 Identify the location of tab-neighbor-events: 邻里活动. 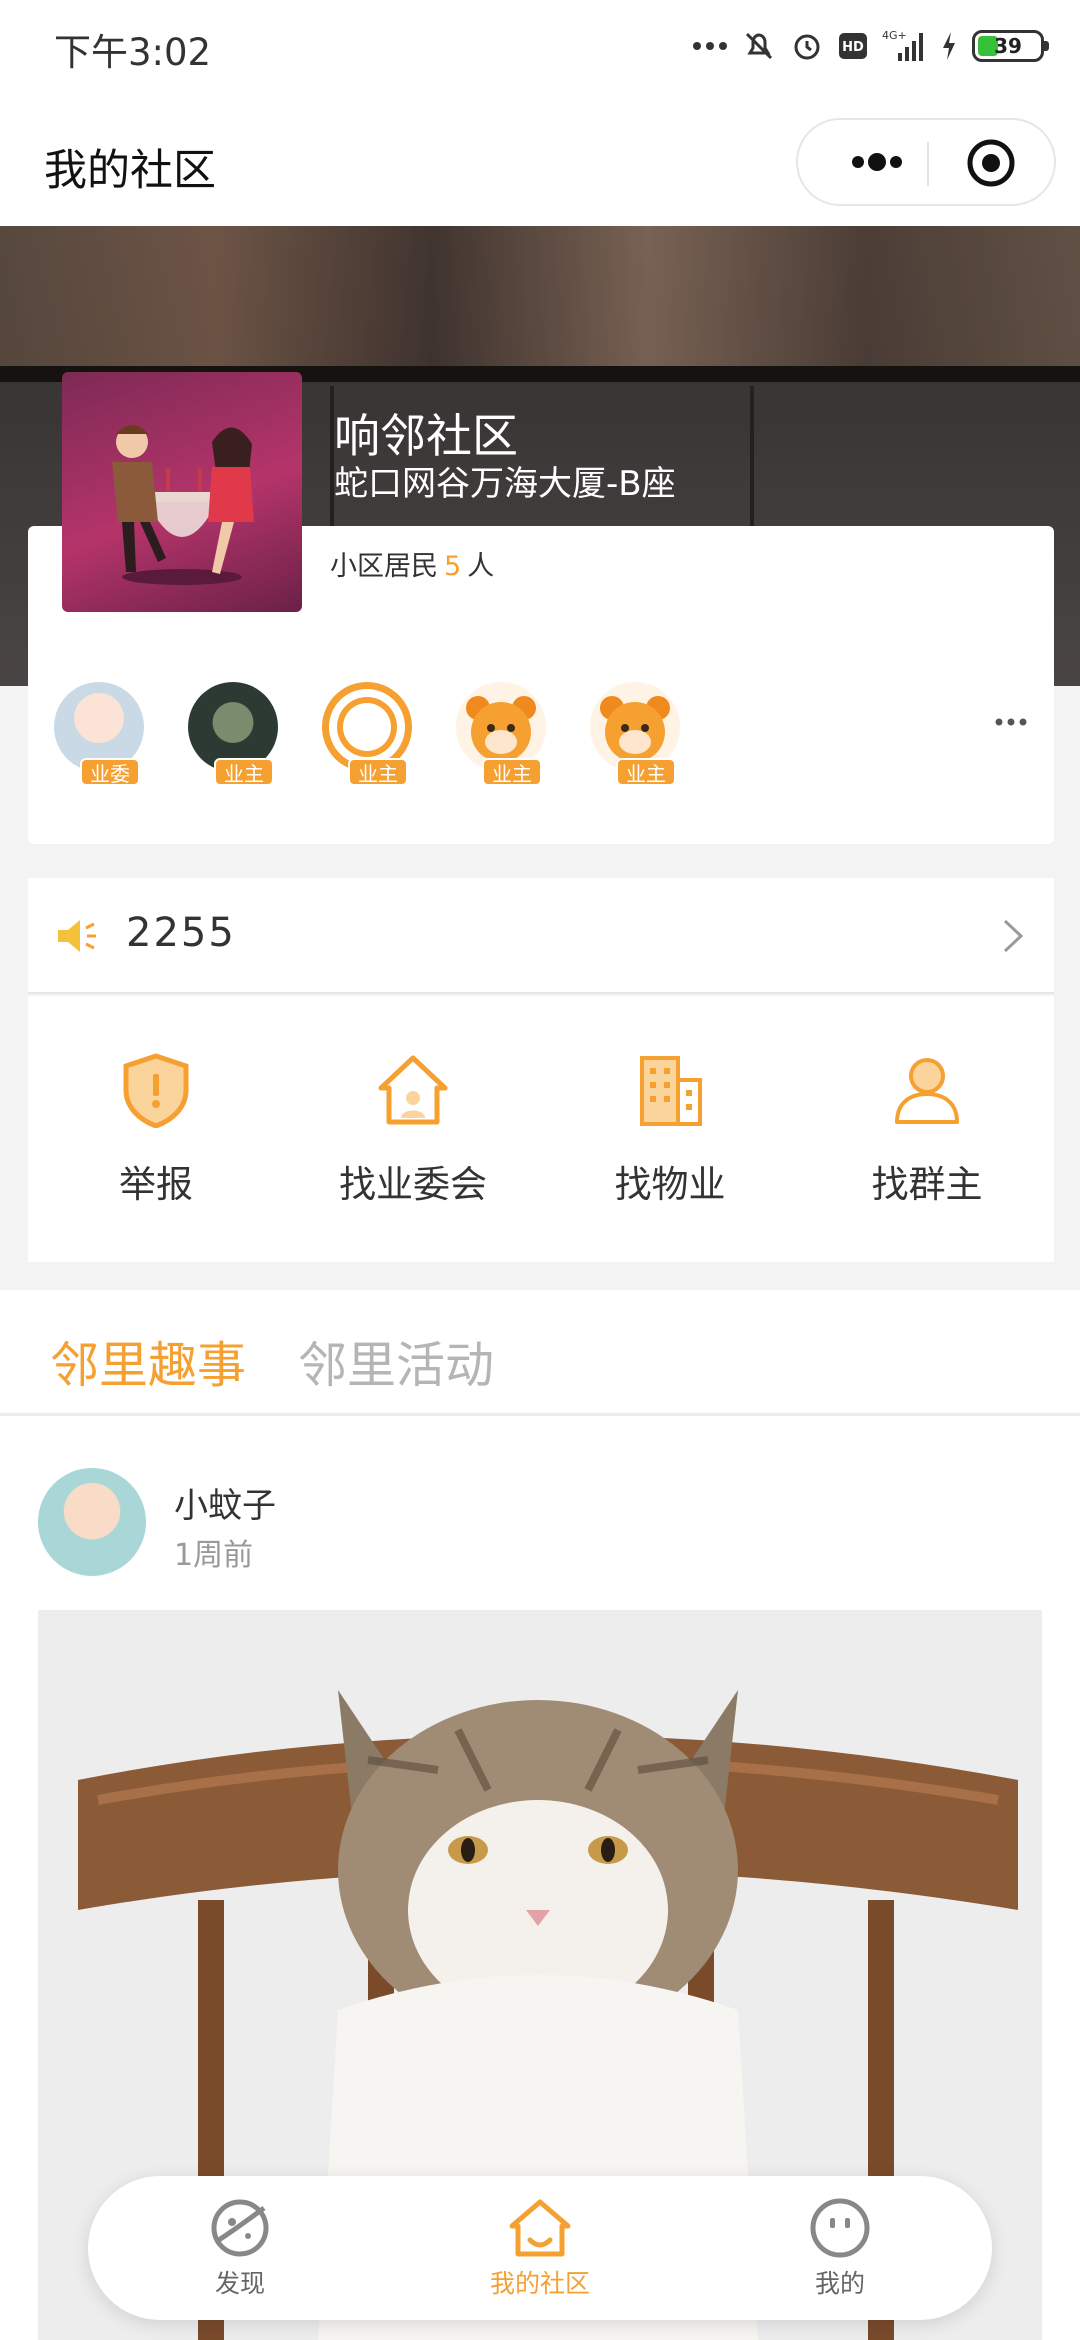
(396, 1361).